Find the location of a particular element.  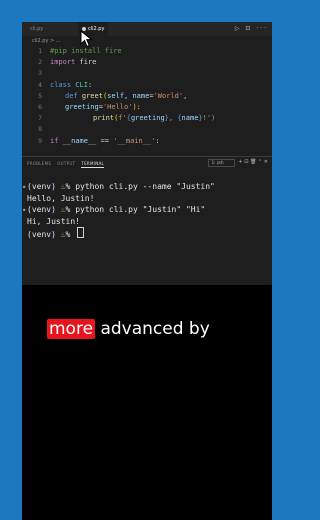

panel-tabs: PROBLEMS OUTPUT TERMINAL is located at coordinates (68, 164).